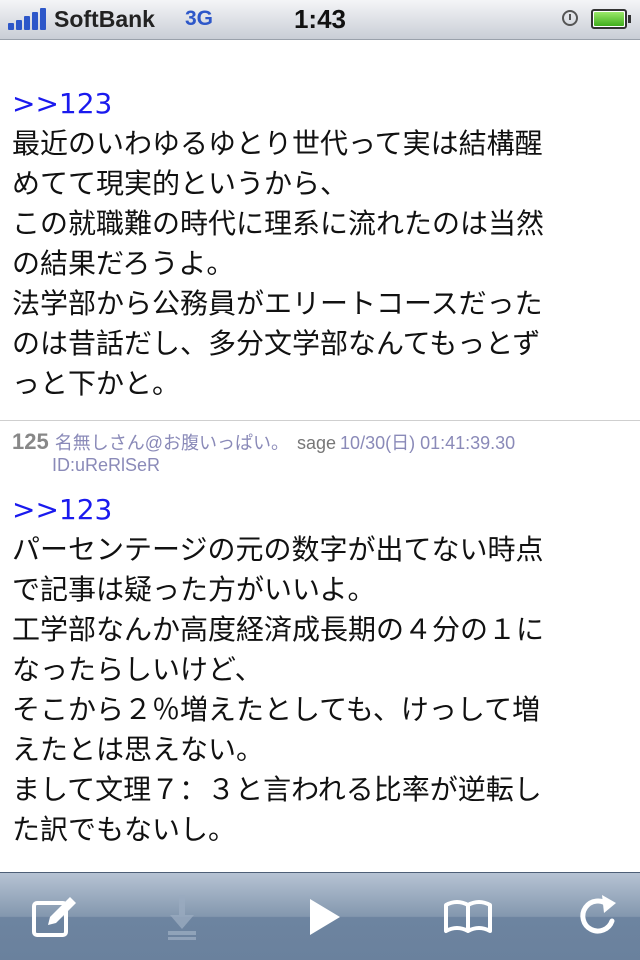 This screenshot has height=960, width=640. What do you see at coordinates (138, 749) in the screenshot?
I see `post-line: えたとは思えない。` at bounding box center [138, 749].